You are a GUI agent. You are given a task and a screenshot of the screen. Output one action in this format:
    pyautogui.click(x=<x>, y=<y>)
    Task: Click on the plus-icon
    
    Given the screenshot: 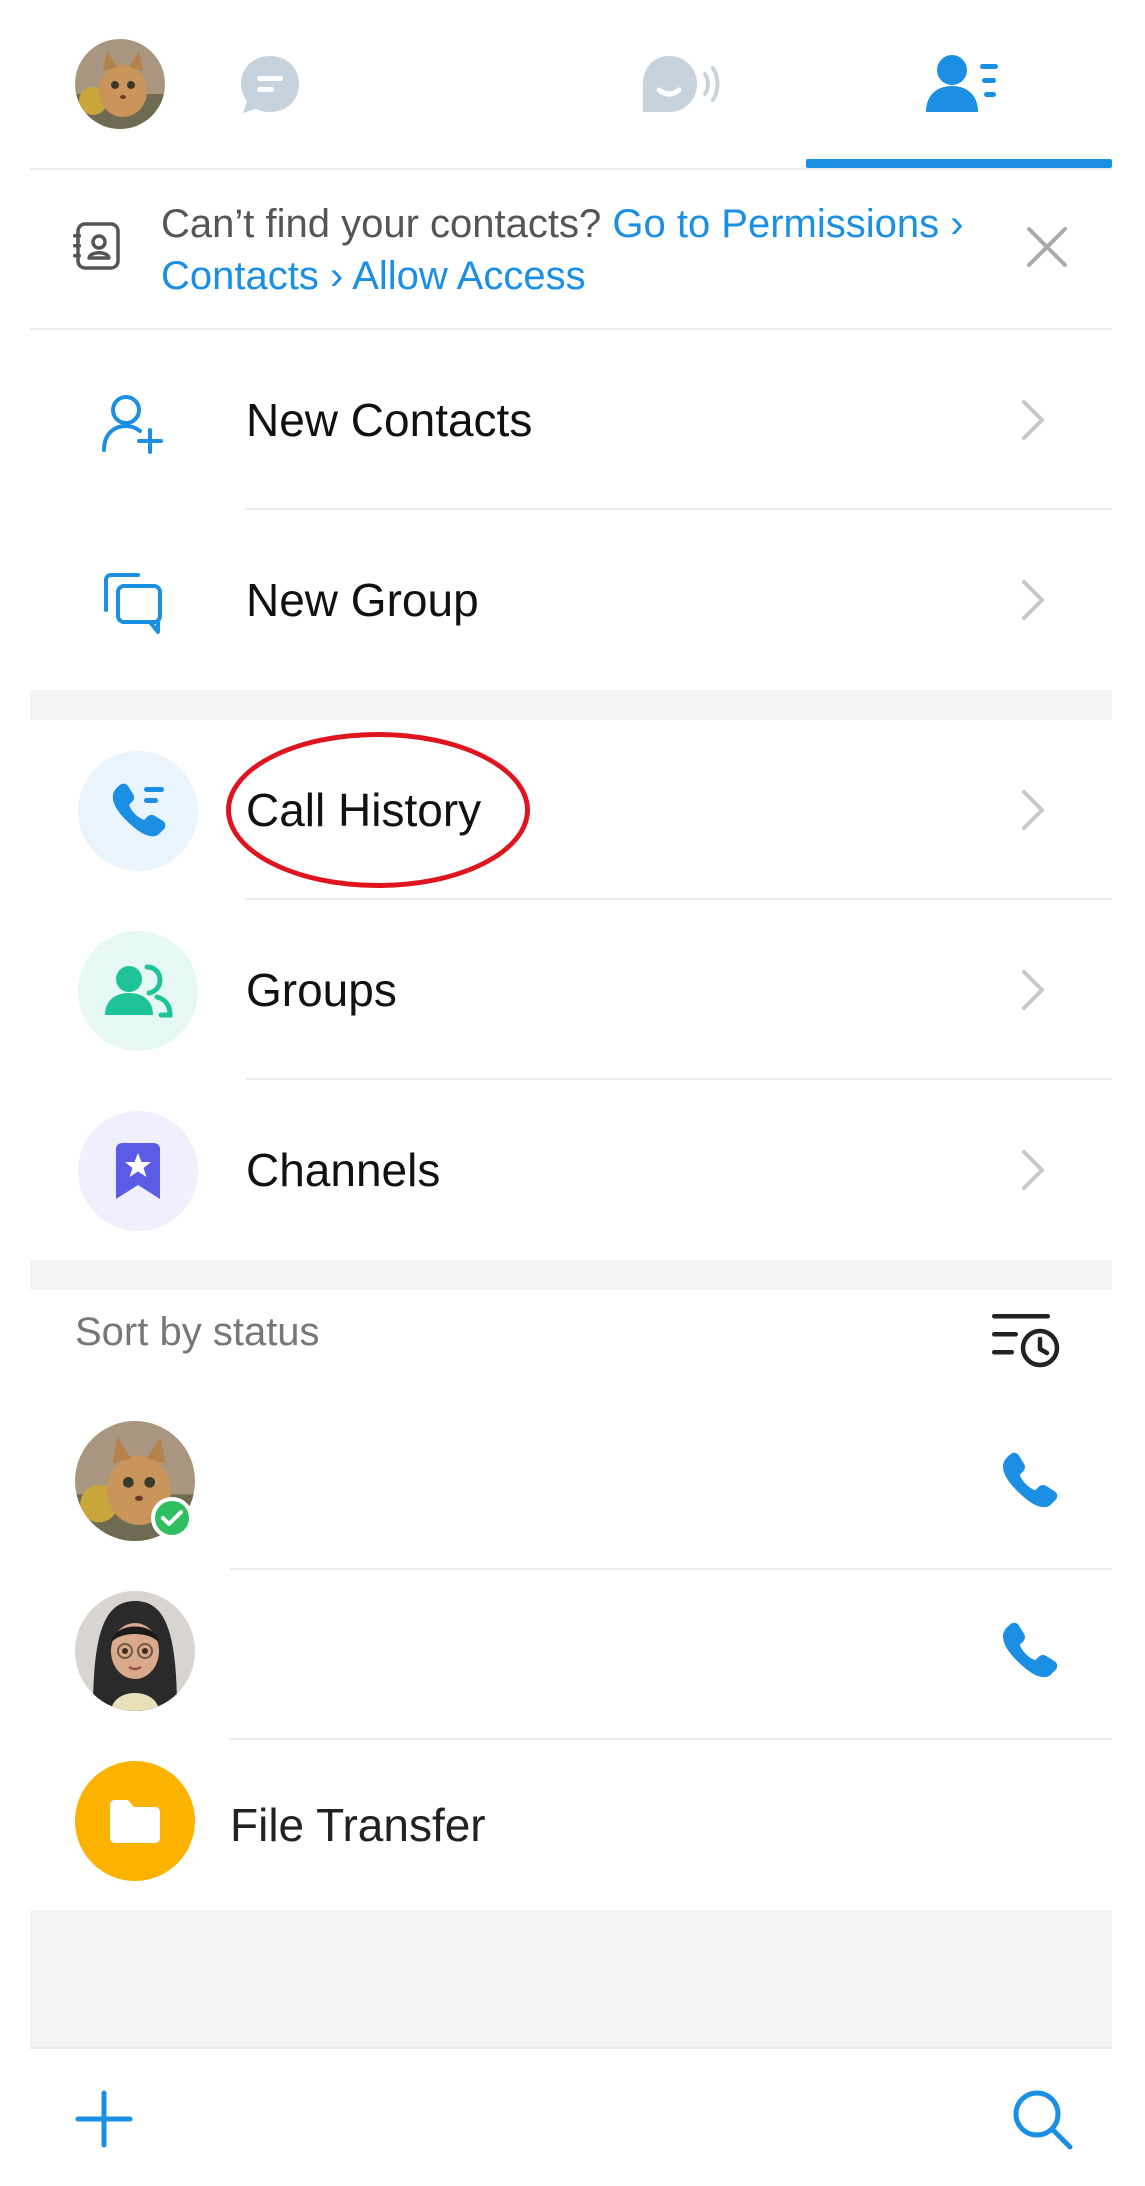 What is the action you would take?
    pyautogui.click(x=104, y=2119)
    